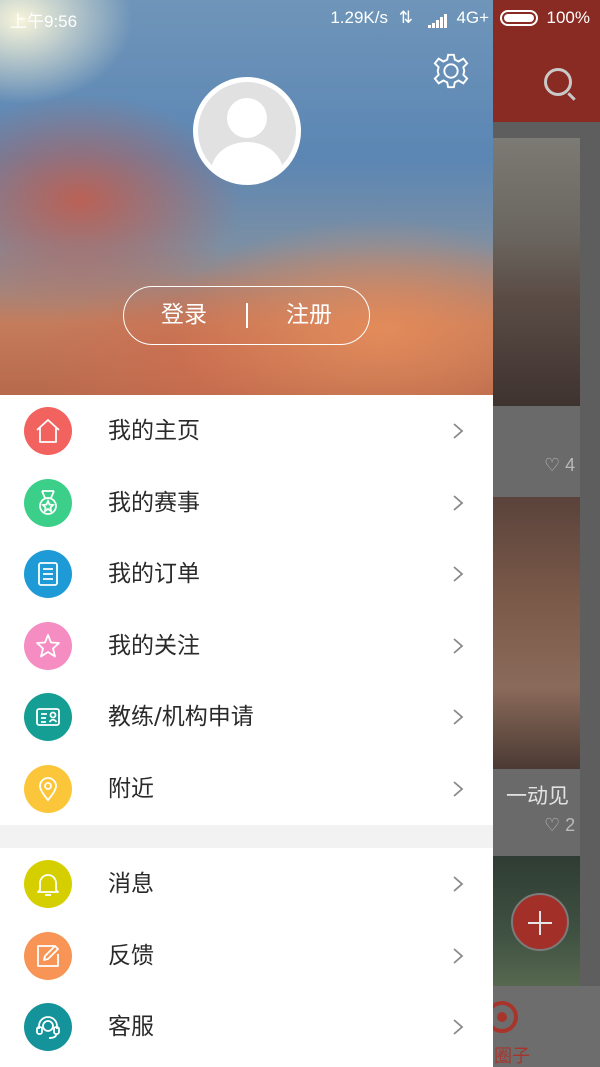 This screenshot has height=1067, width=600. I want to click on menu-item-label: 我的订单, so click(154, 574).